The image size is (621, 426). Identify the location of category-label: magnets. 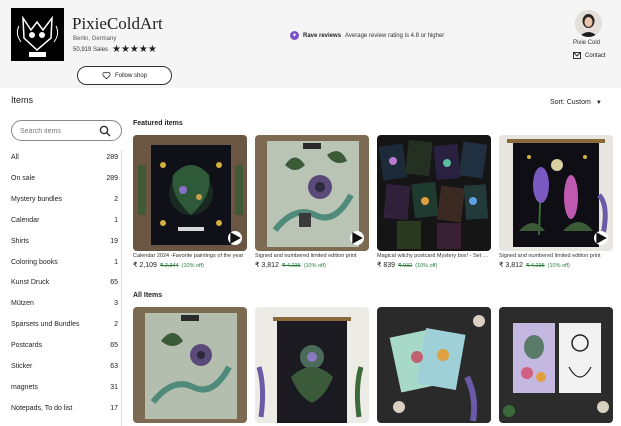
(24, 387).